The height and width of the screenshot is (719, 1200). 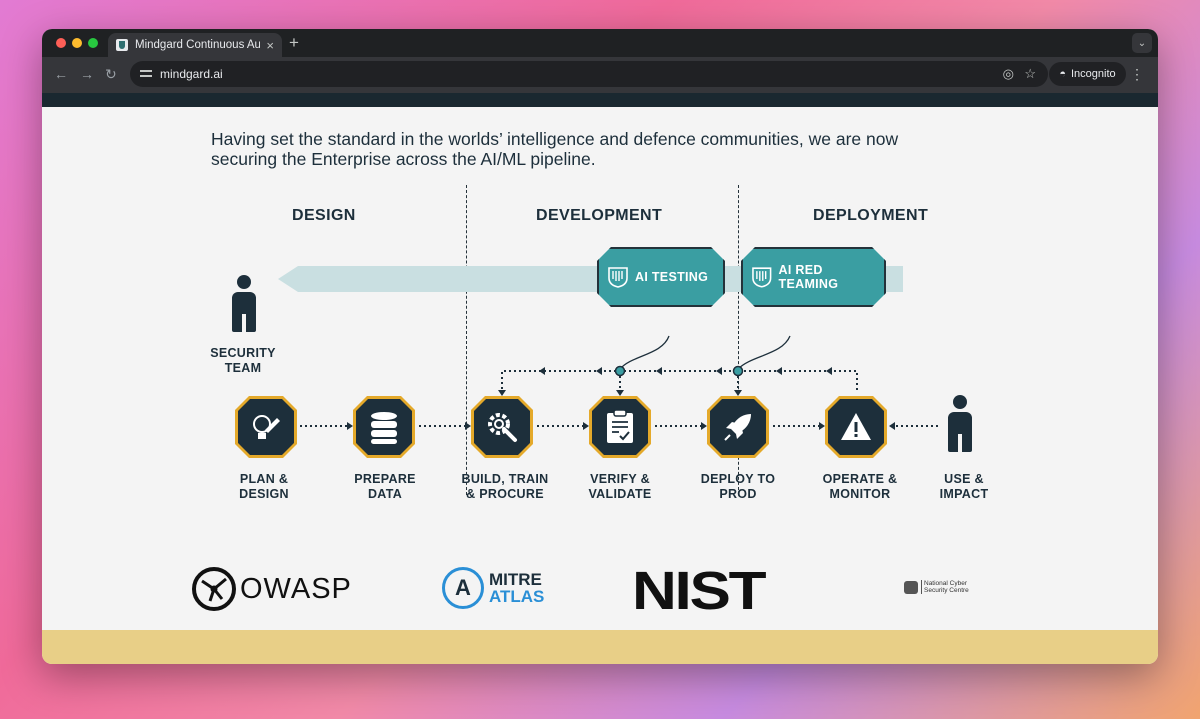 I want to click on browser-toolbar: ← → ↻ mindgard.ai ◎ ☆ ◓ Incognito ⋮, so click(x=600, y=75).